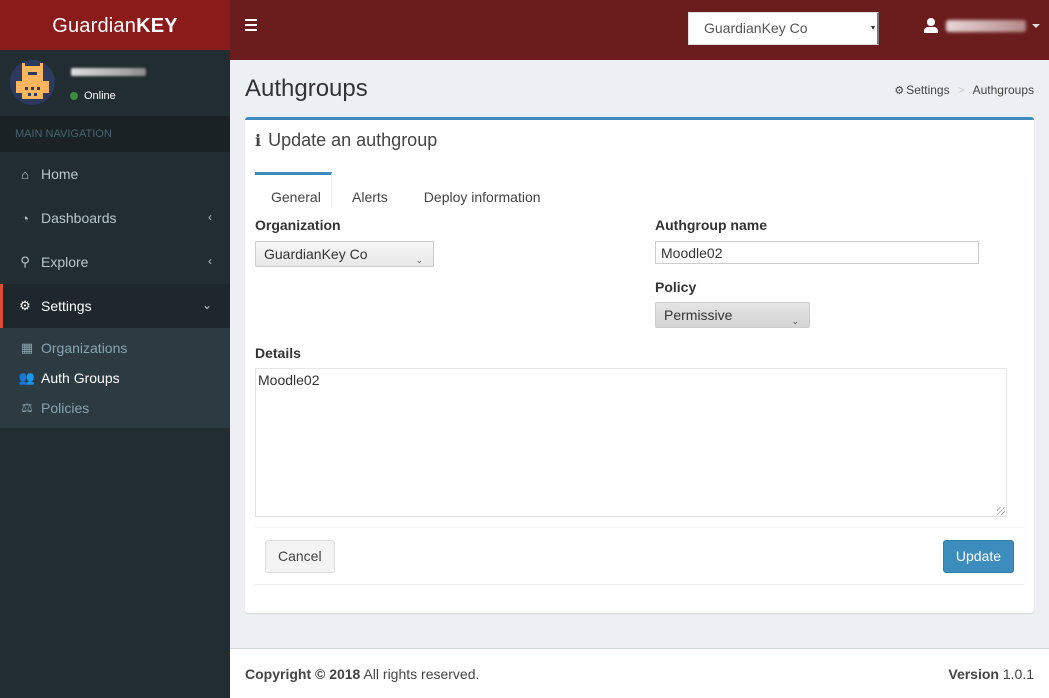 The width and height of the screenshot is (1049, 698). I want to click on policy-select: Permissive ⌄, so click(732, 315).